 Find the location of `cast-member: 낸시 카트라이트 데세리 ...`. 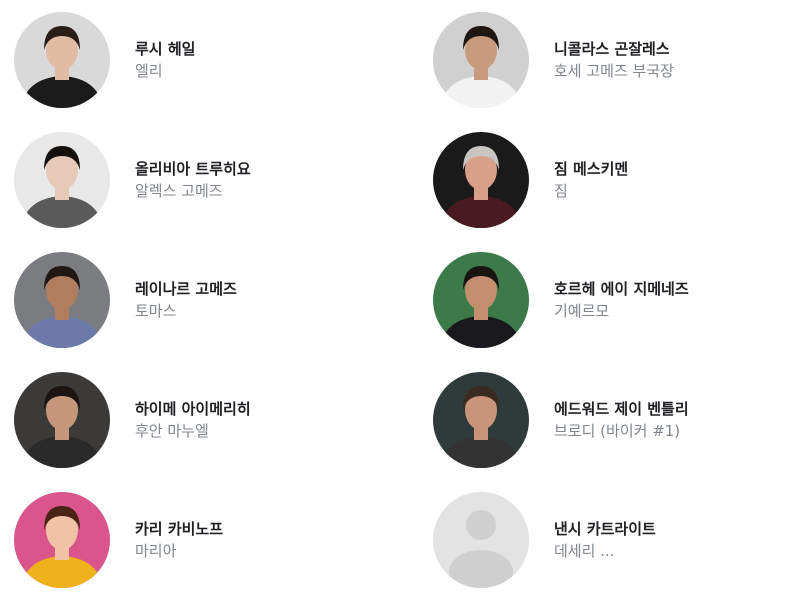

cast-member: 낸시 카트라이트 데세리 ... is located at coordinates (544, 540).